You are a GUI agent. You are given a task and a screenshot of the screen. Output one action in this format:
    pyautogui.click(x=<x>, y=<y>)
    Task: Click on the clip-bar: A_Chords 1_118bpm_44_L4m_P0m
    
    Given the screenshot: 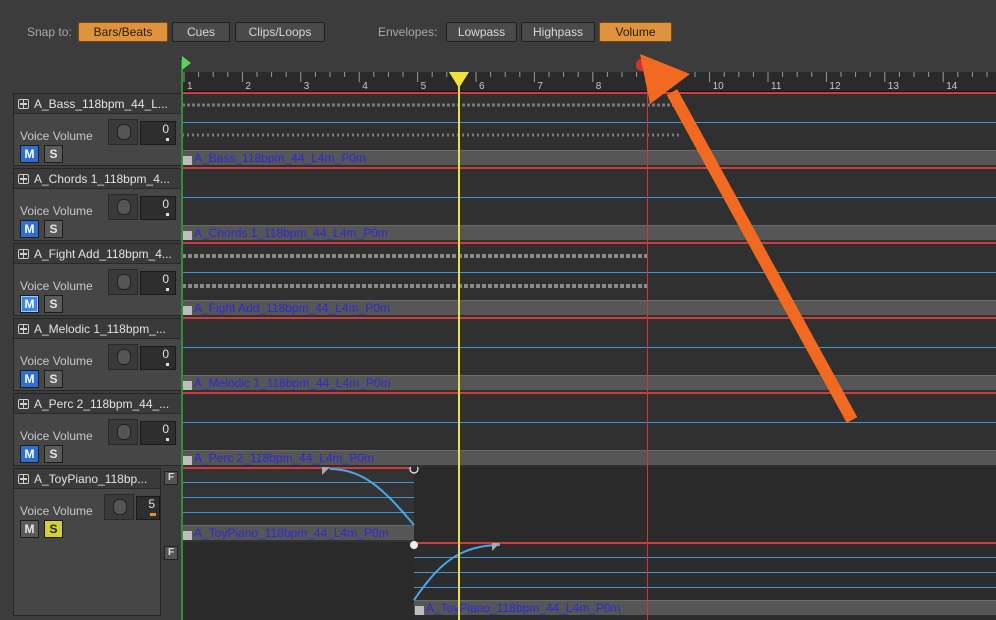 What is the action you would take?
    pyautogui.click(x=589, y=232)
    